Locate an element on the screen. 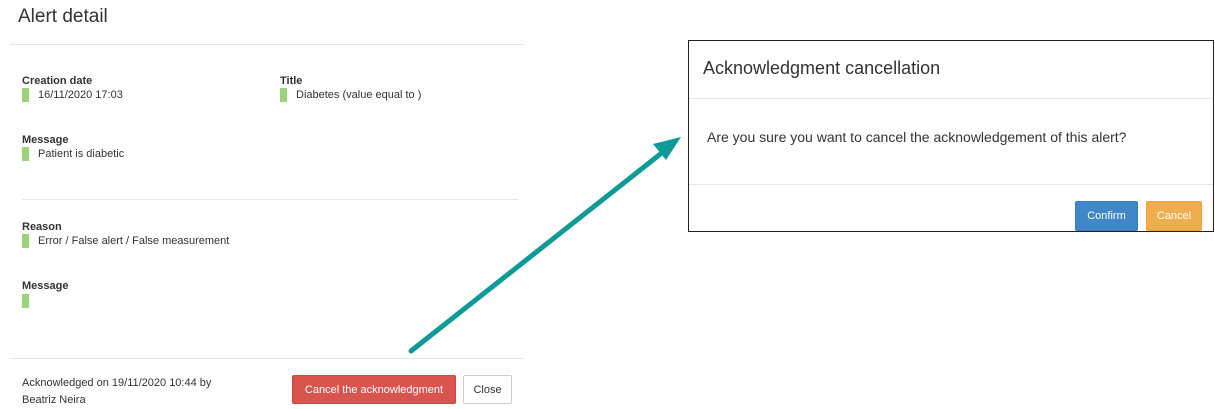  reason-value: Error / False alert / False measurement is located at coordinates (125, 241).